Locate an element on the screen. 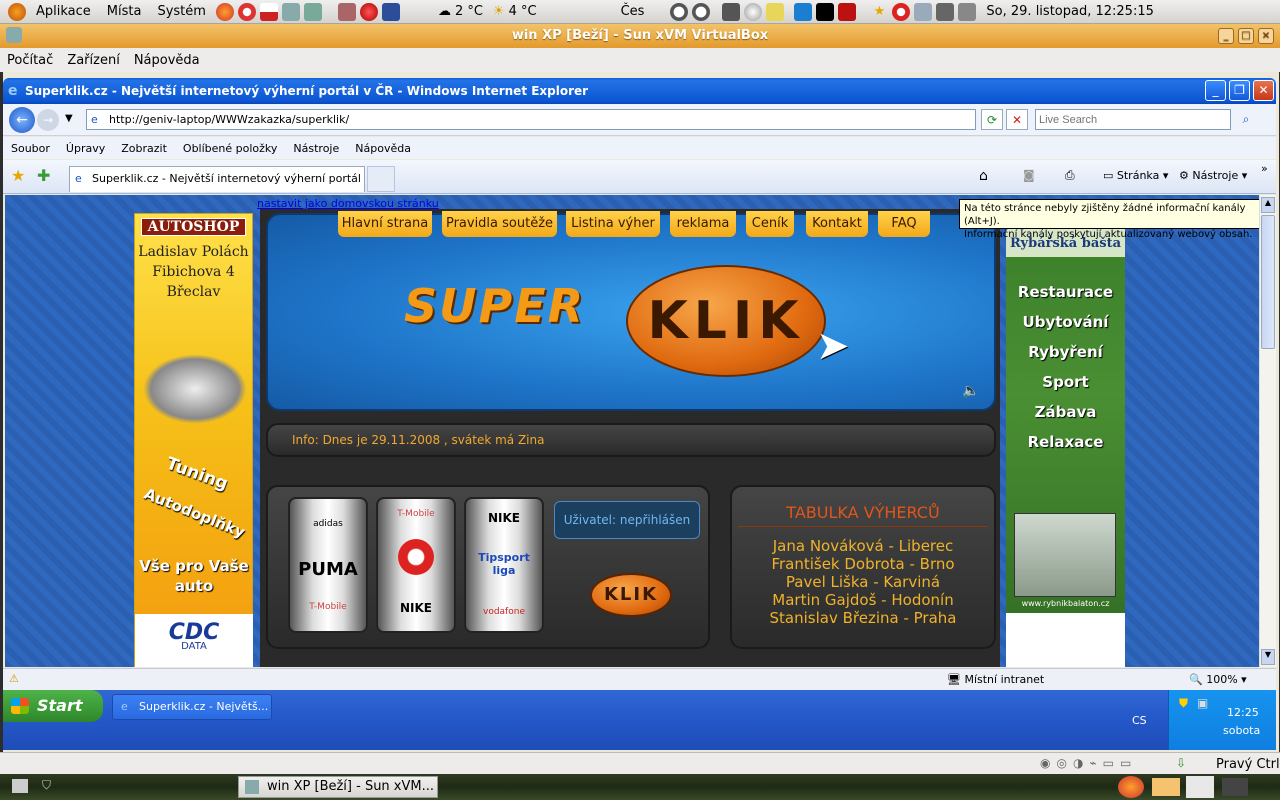 This screenshot has height=800, width=1280. trash-icon: ⛉ is located at coordinates (46, 785).